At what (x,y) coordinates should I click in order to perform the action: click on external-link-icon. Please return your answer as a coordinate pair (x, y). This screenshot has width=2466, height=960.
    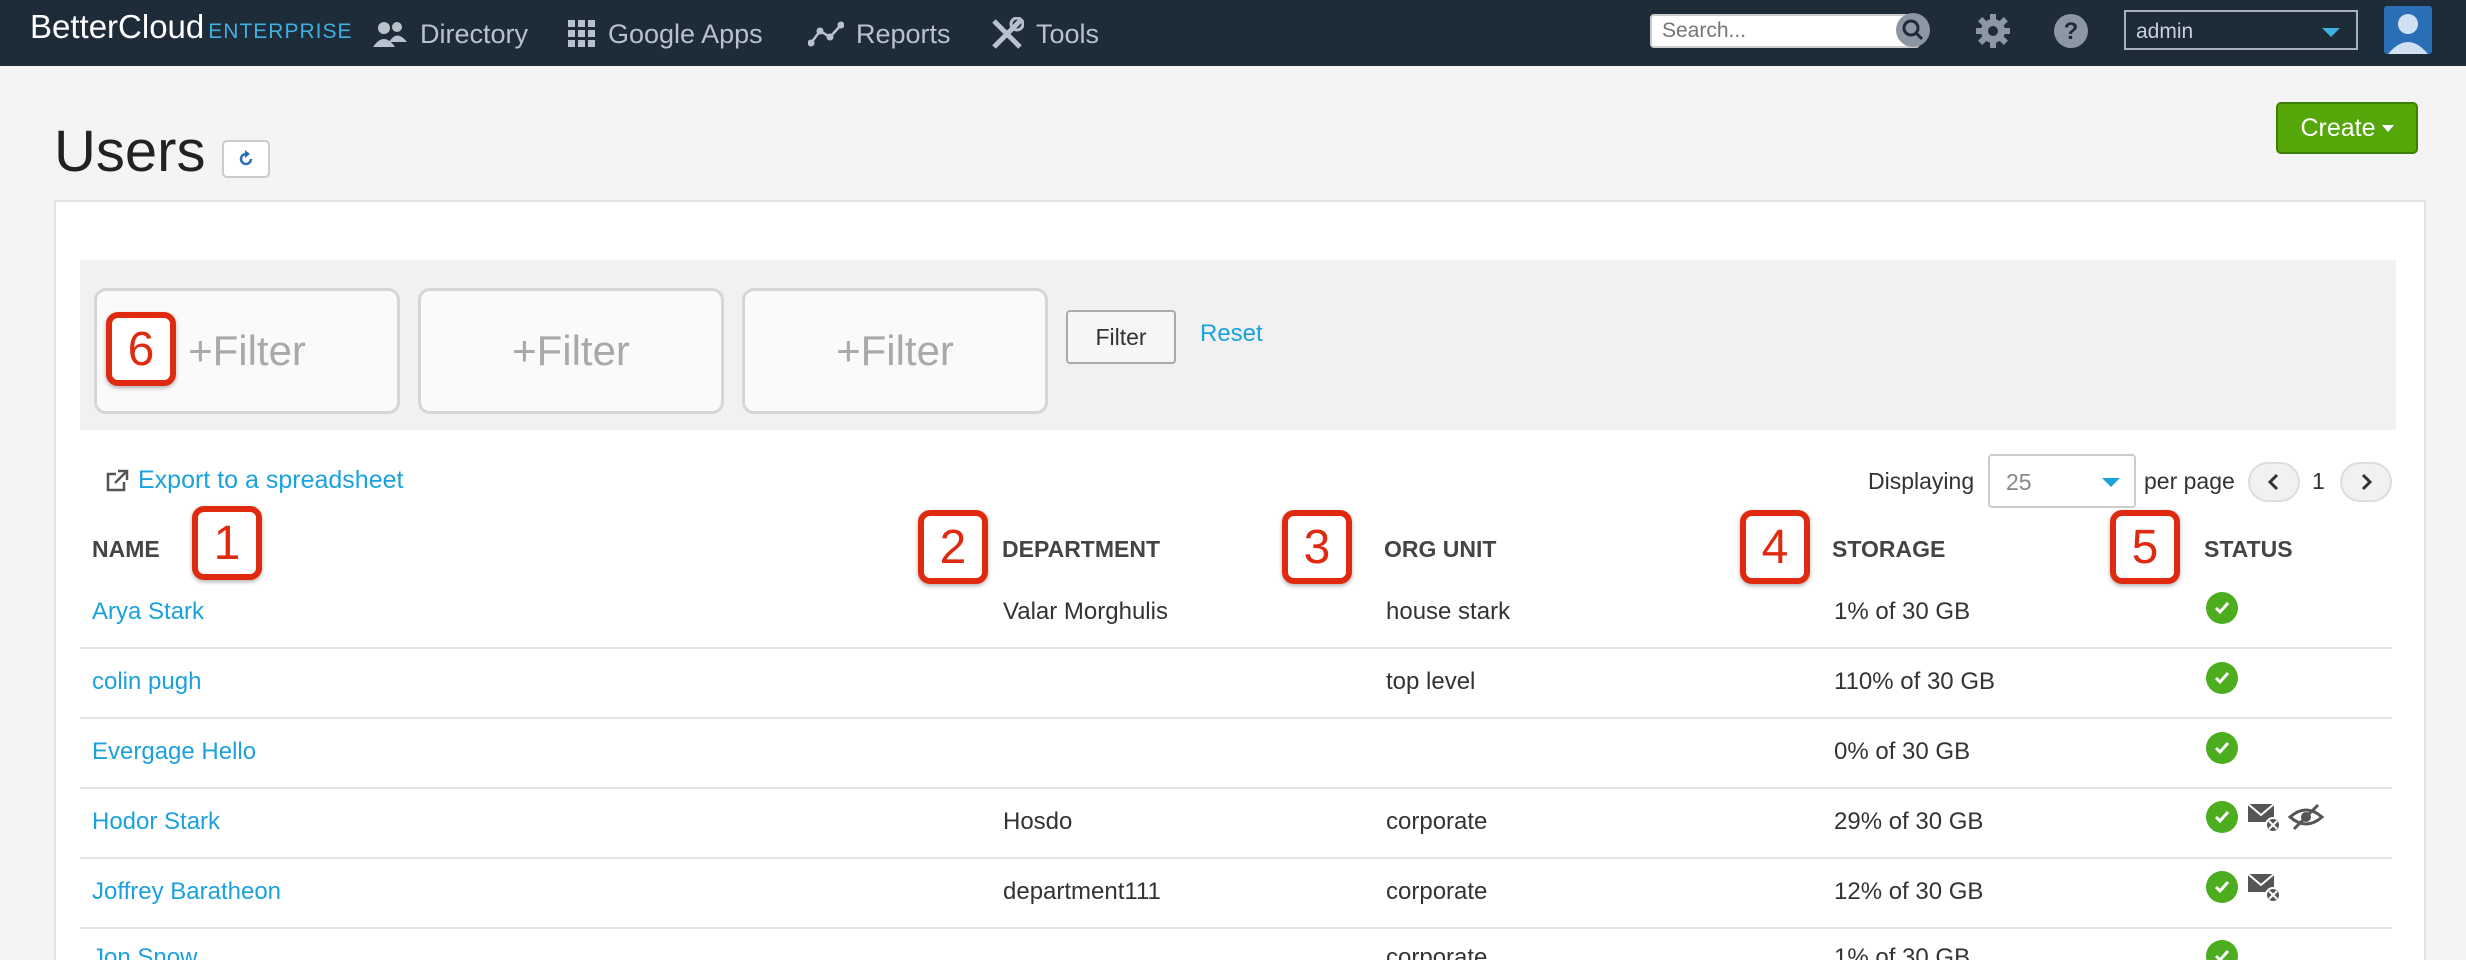
    Looking at the image, I should click on (117, 480).